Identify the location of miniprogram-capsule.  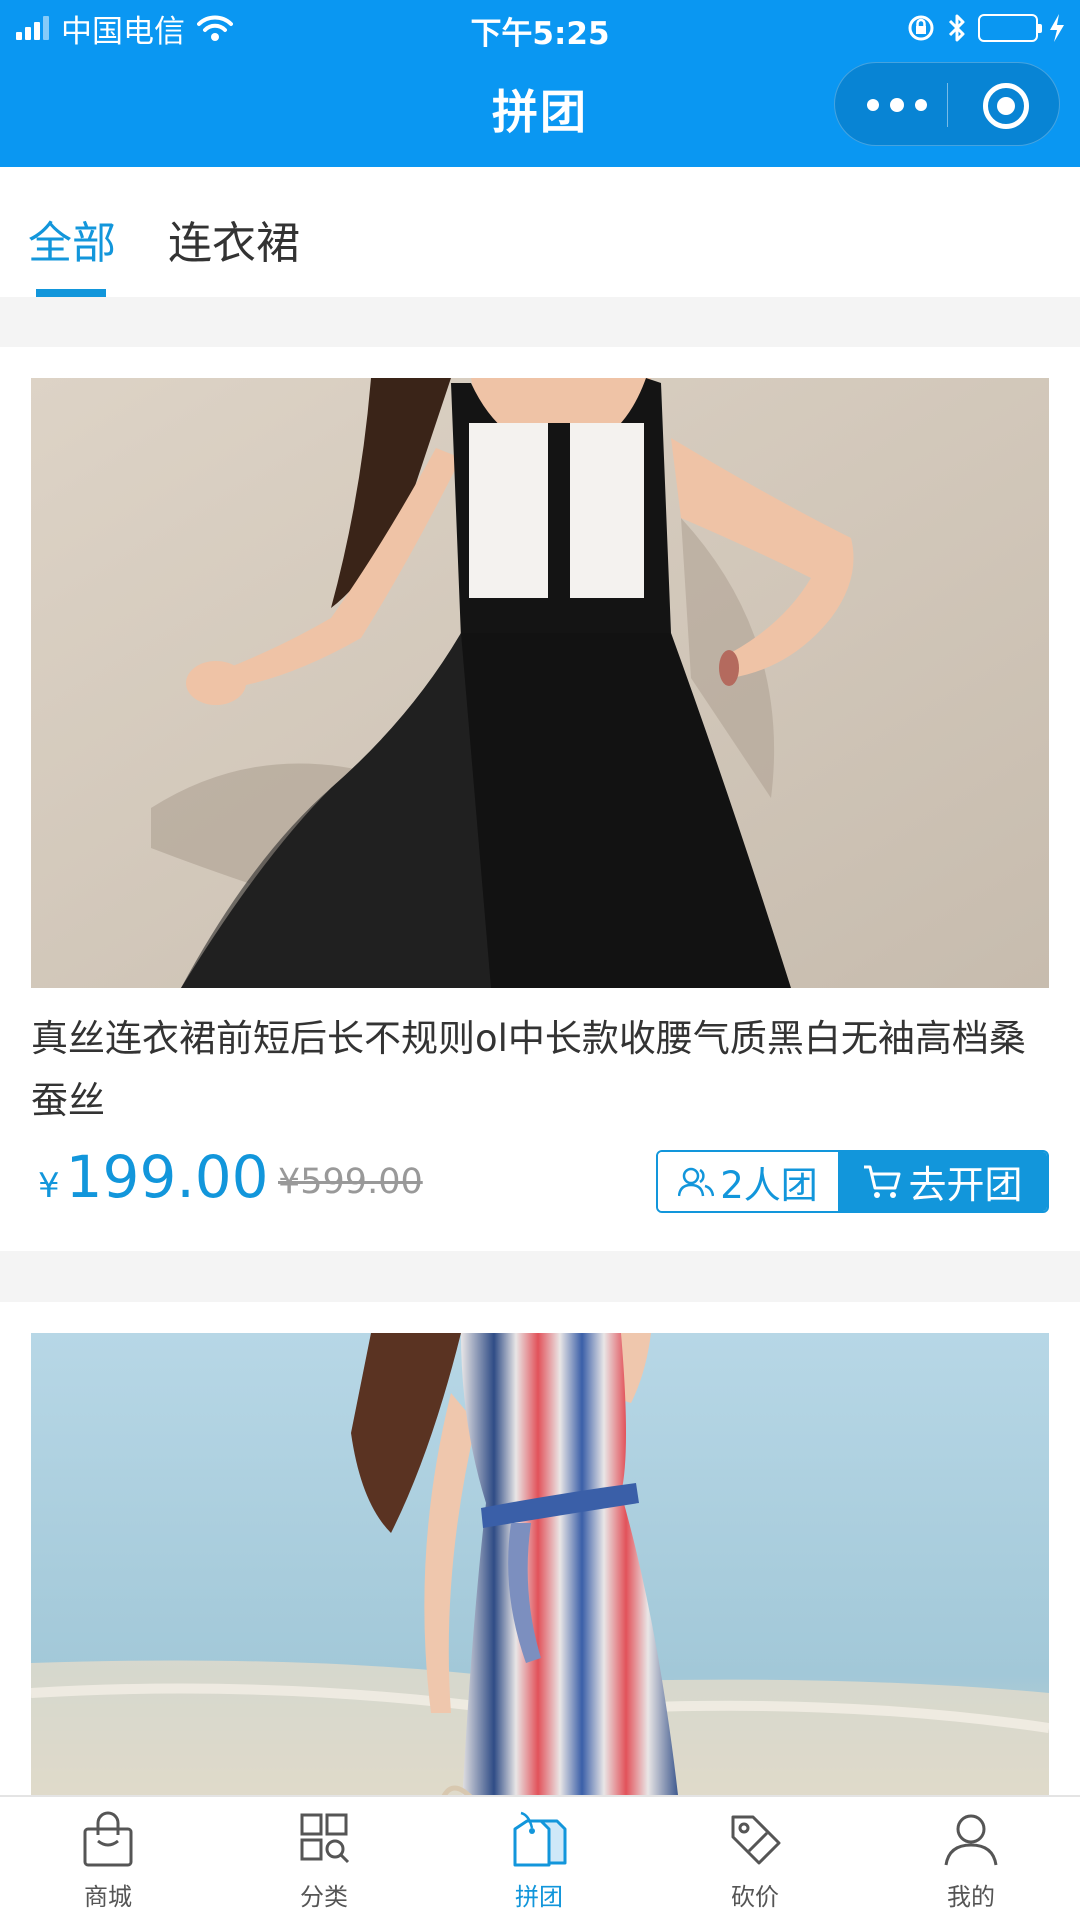
(947, 104).